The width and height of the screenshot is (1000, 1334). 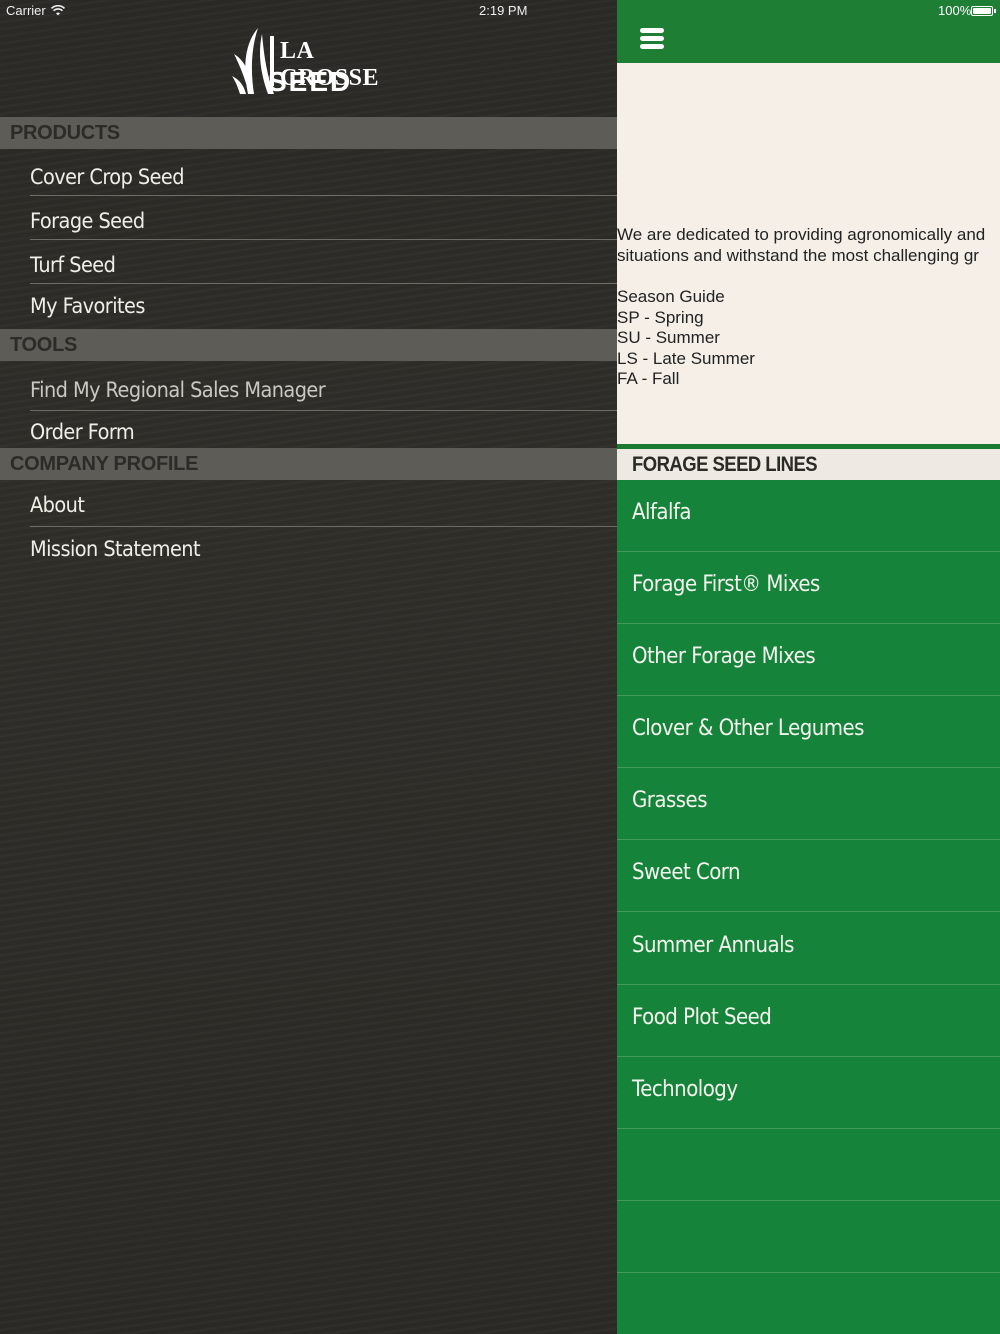 I want to click on line-item-forage-first-mixes: Forage First® Mixes, so click(x=808, y=588).